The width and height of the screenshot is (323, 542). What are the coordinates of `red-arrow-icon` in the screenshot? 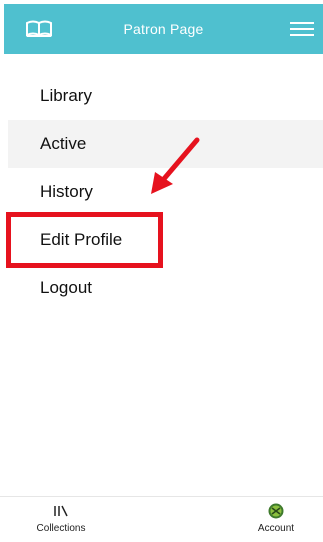 It's located at (175, 165).